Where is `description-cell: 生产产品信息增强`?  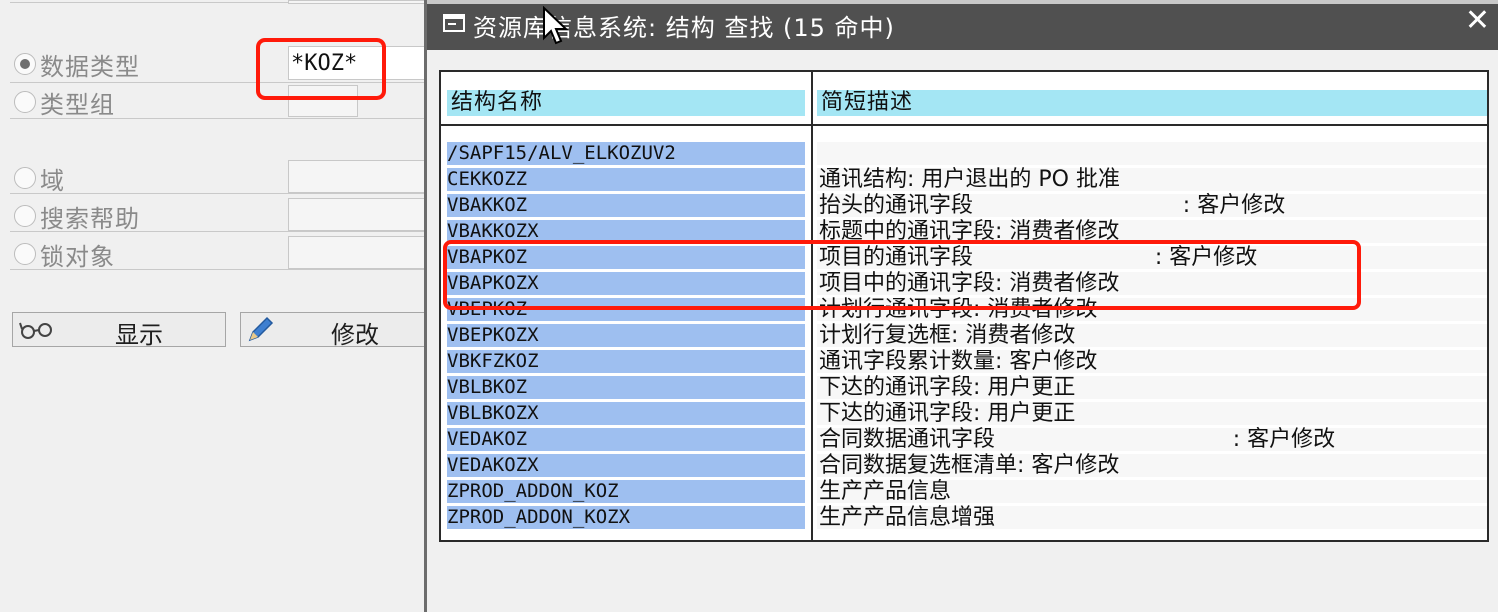
description-cell: 生产产品信息增强 is located at coordinates (1152, 517).